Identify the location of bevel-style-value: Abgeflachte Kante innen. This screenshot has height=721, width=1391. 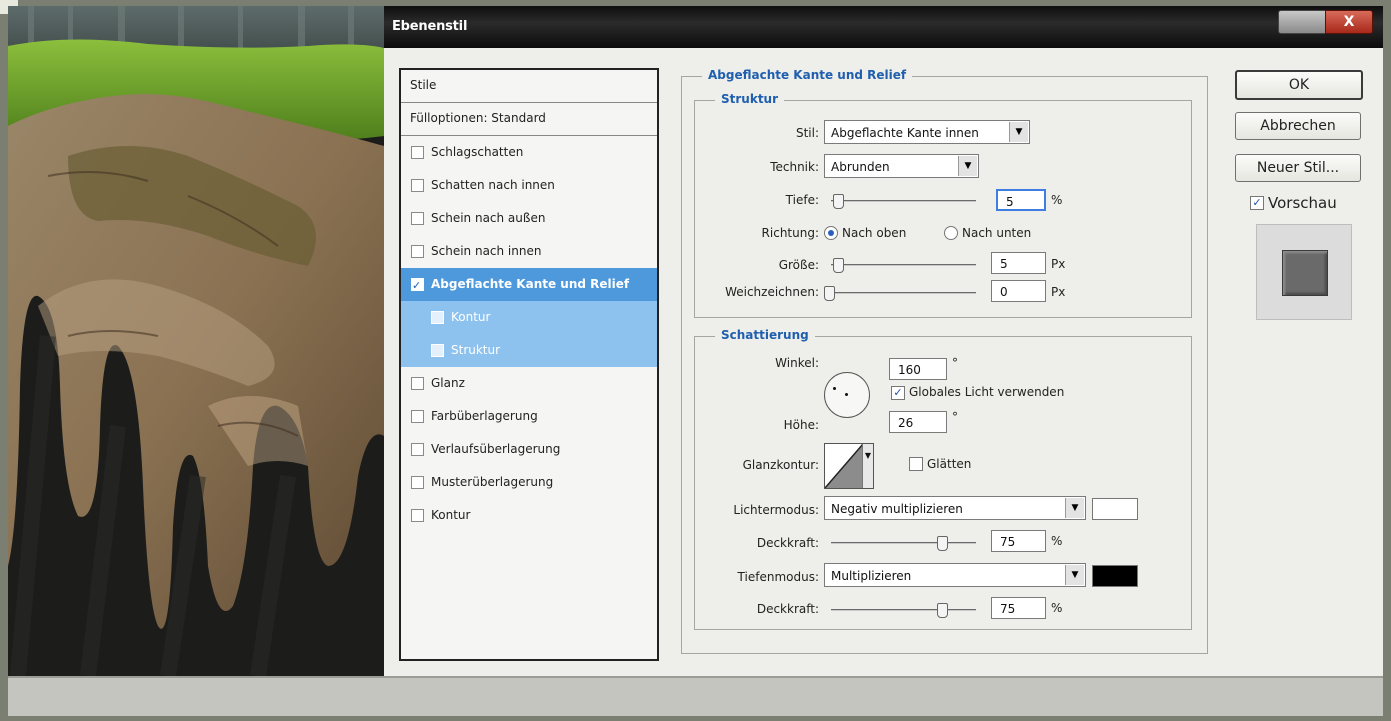
(905, 133).